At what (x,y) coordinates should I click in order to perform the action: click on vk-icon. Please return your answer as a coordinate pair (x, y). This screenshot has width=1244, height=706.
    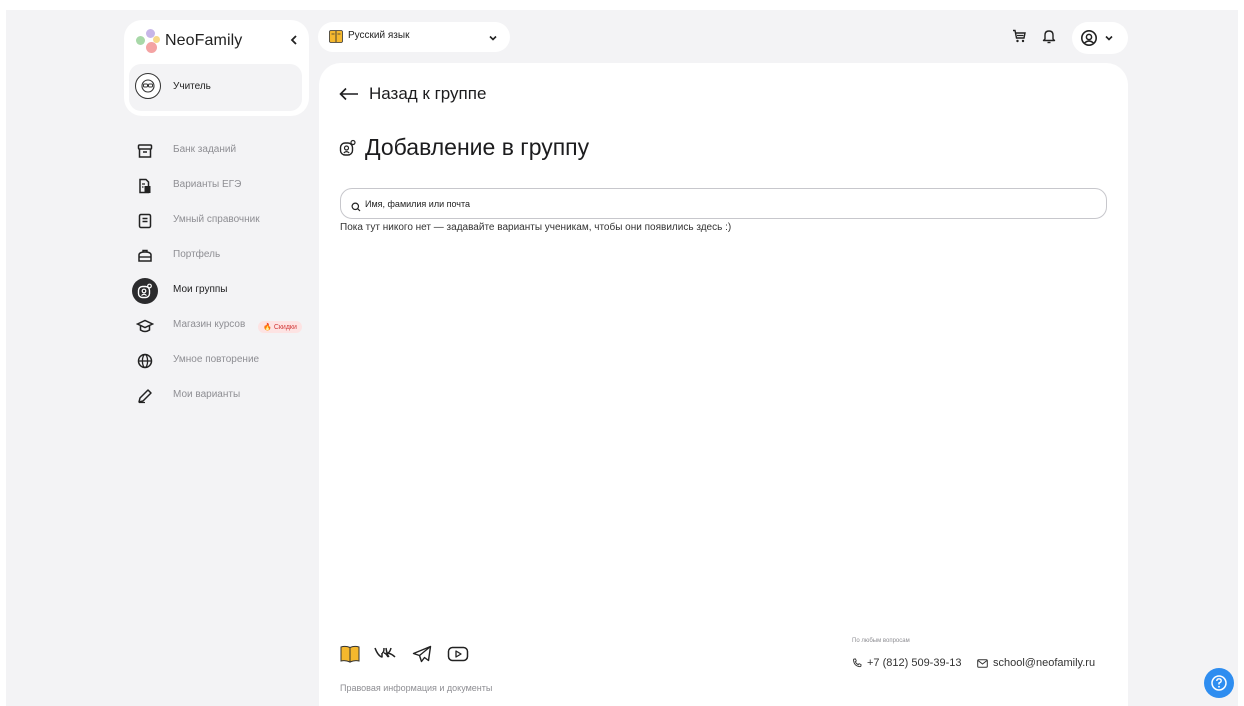
    Looking at the image, I should click on (385, 655).